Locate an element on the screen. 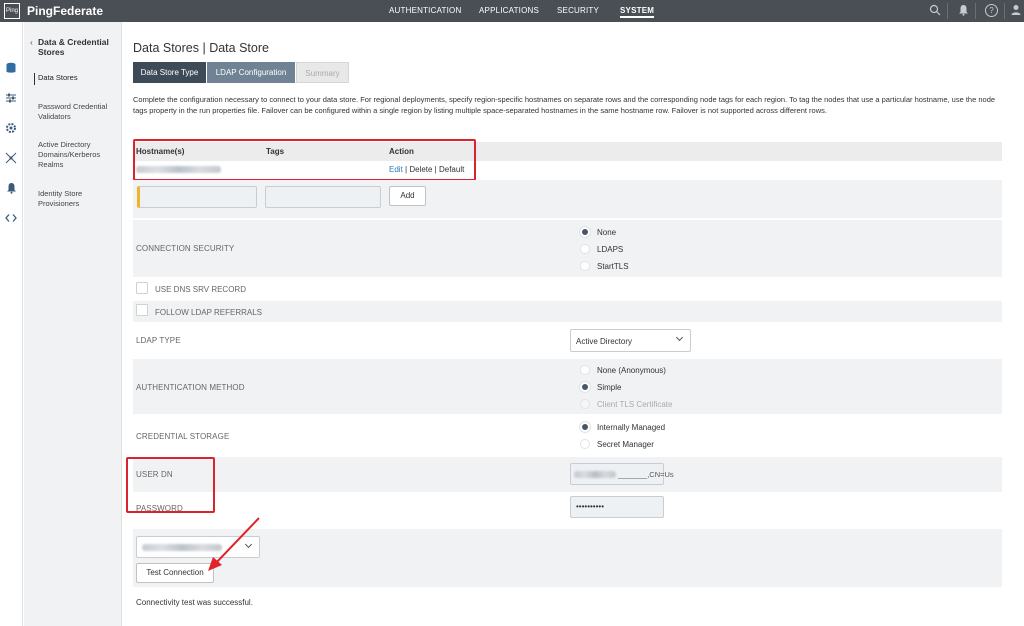 This screenshot has height=626, width=1024. radio-none-label: None is located at coordinates (607, 232).